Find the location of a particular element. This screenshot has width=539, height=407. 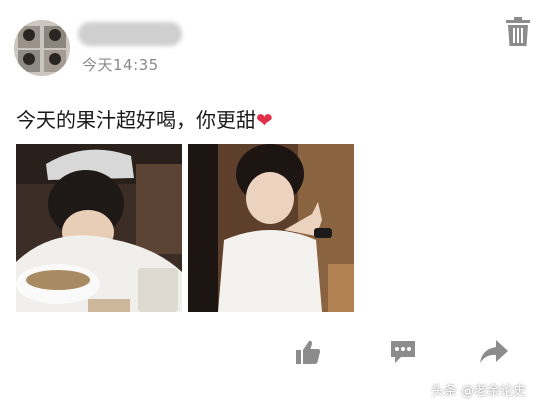

trash-icon is located at coordinates (518, 31).